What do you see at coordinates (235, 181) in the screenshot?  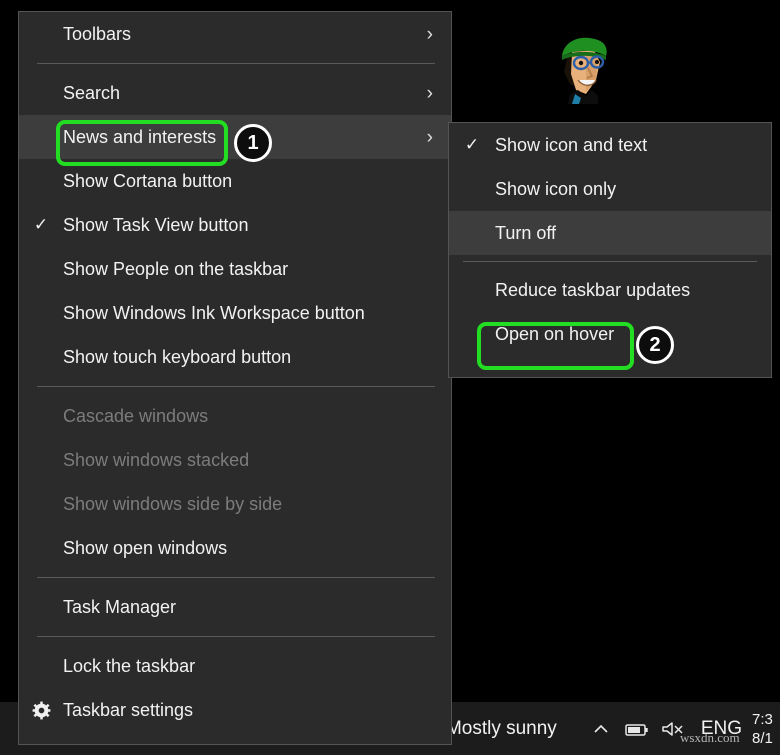 I see `menu-item-show-cortana-button: Show Cortana button` at bounding box center [235, 181].